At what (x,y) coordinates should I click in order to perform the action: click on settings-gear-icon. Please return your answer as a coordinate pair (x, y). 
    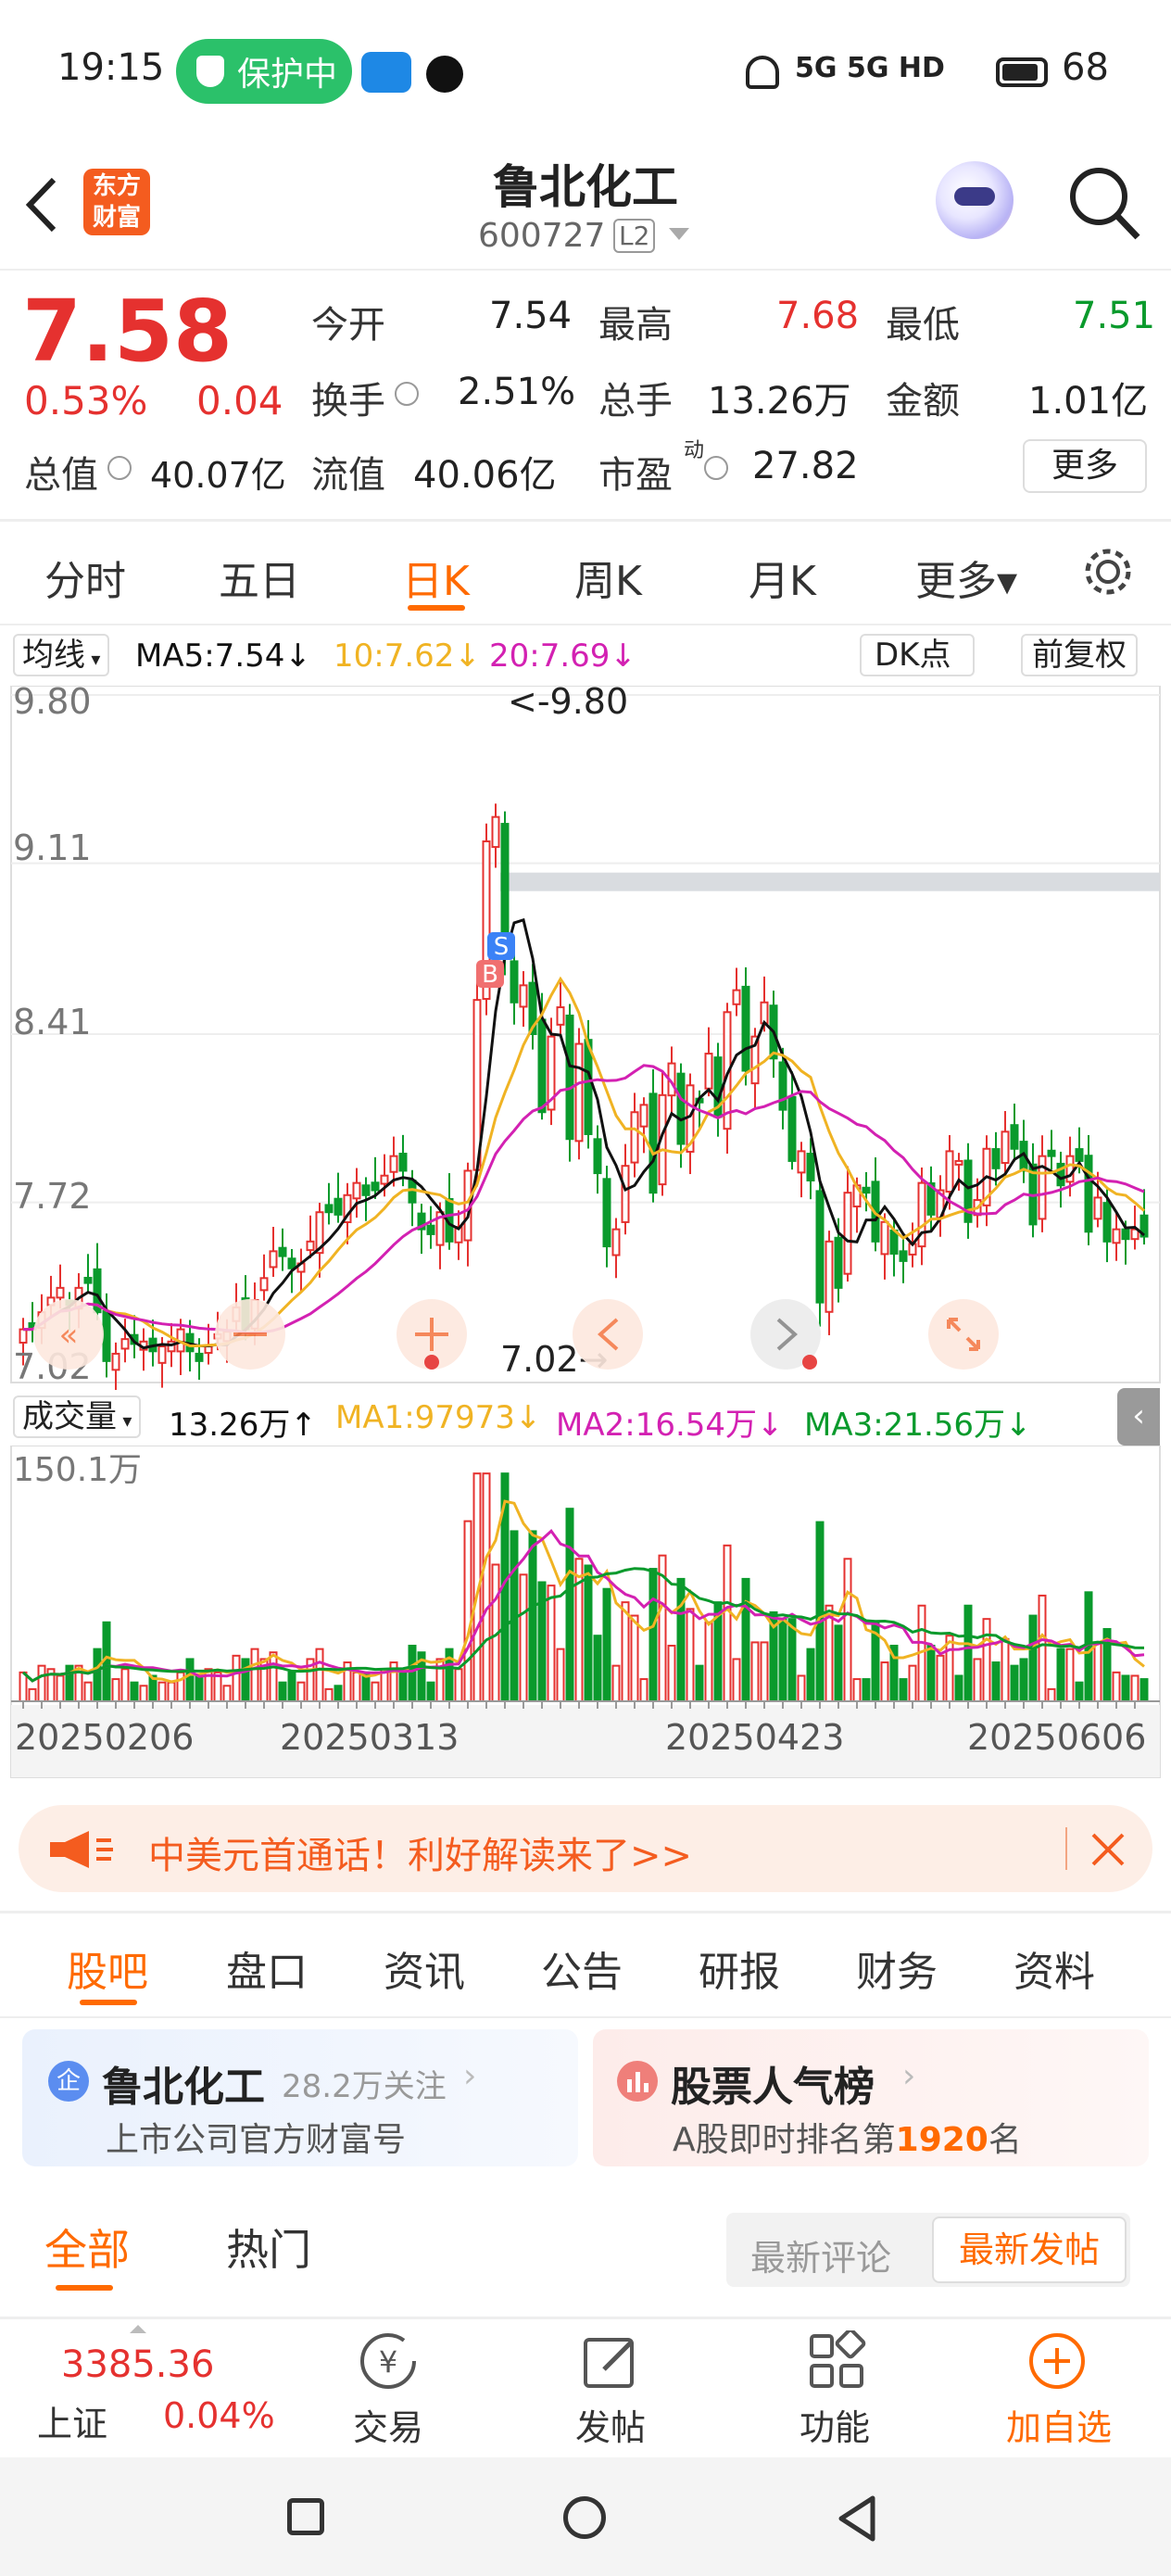
    Looking at the image, I should click on (1108, 572).